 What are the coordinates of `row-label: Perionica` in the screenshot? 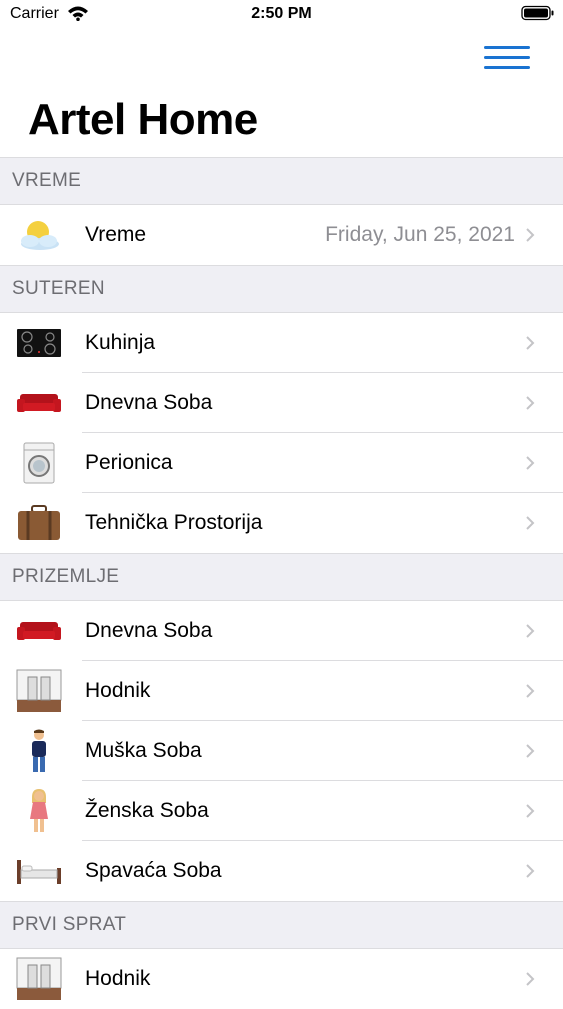 It's located at (129, 462).